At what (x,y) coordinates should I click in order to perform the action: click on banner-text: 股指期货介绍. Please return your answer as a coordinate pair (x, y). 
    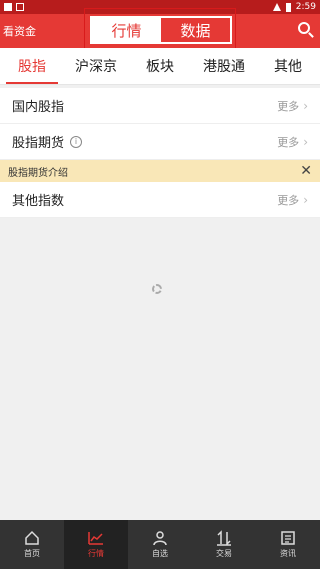
    Looking at the image, I should click on (38, 173).